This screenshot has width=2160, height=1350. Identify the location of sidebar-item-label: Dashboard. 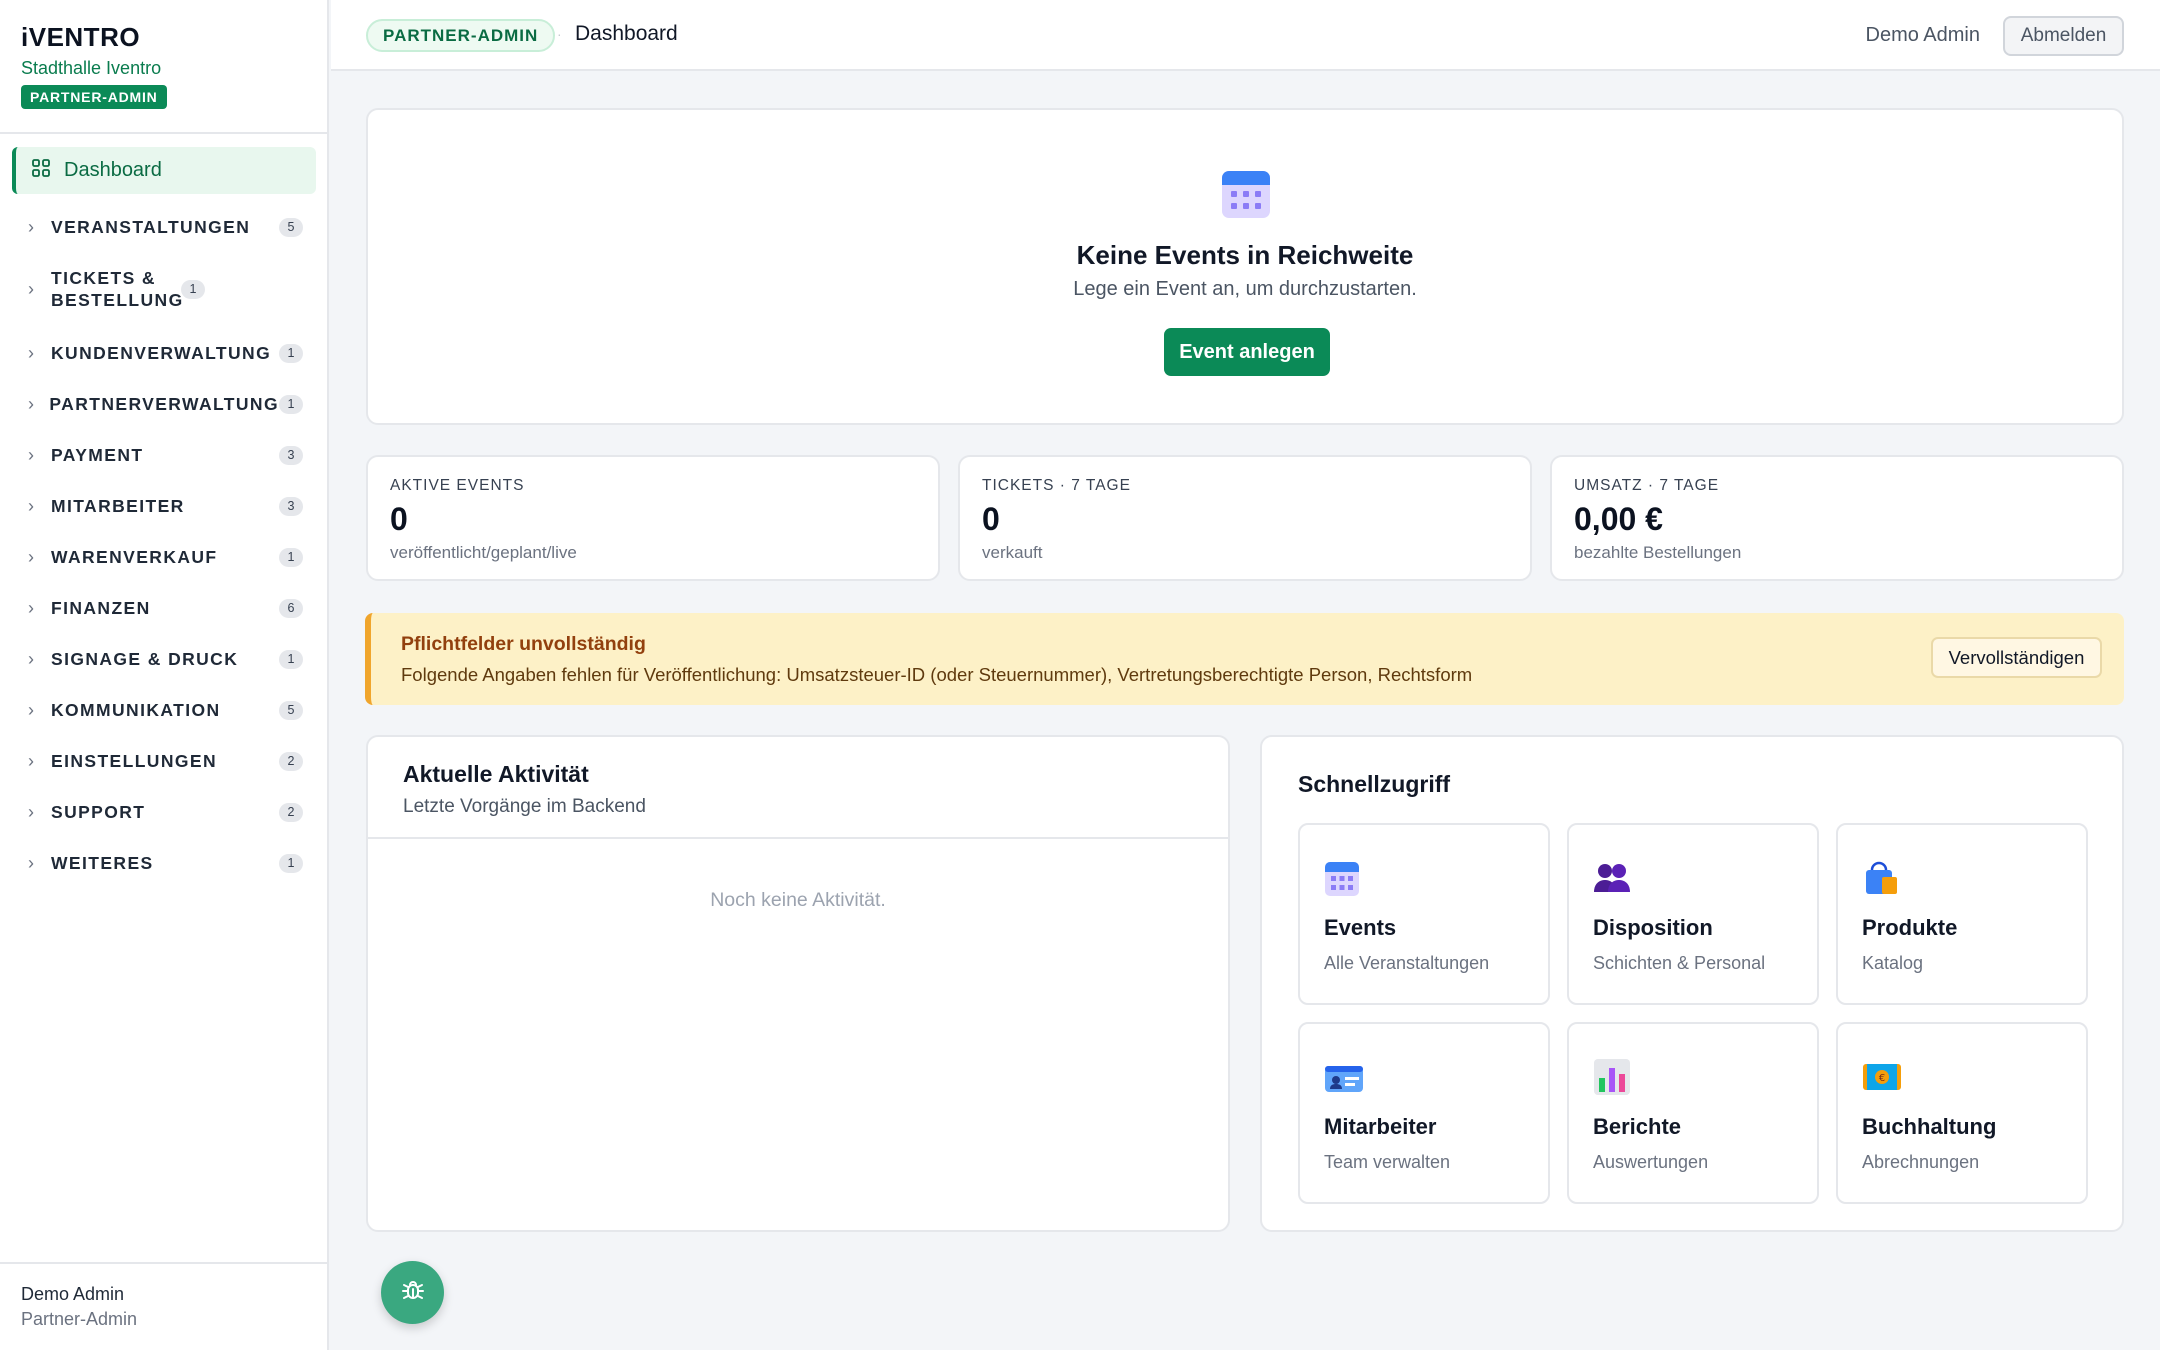
(113, 170).